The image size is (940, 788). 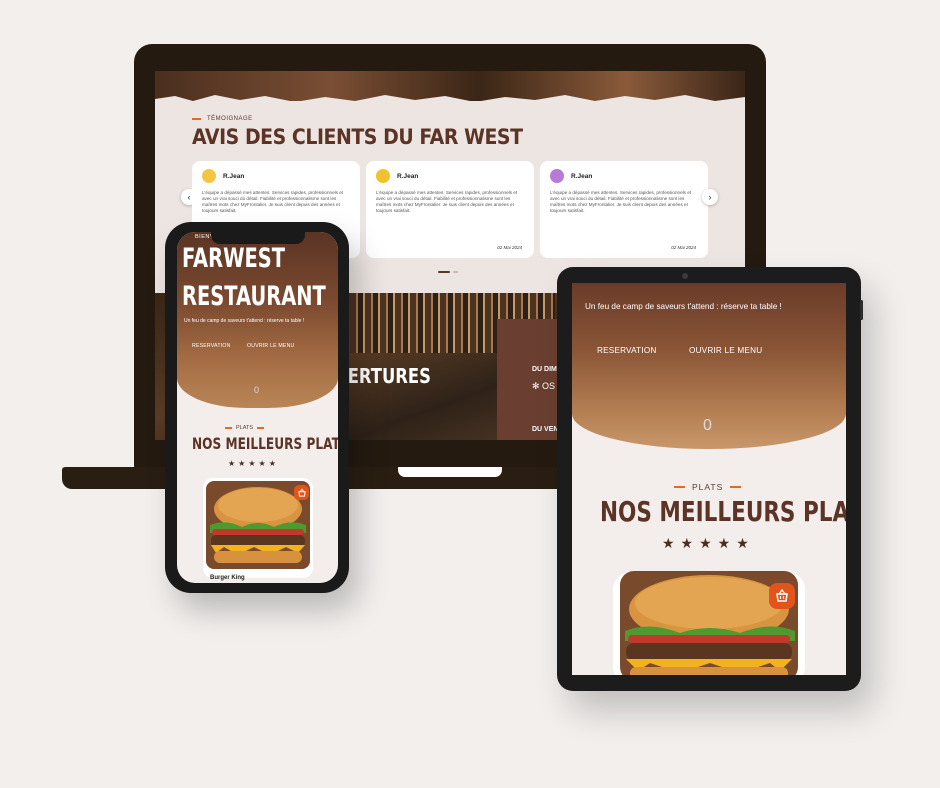 I want to click on testimonials-title: AVIS DES CLIENTS DU FAR WEST, so click(x=357, y=137).